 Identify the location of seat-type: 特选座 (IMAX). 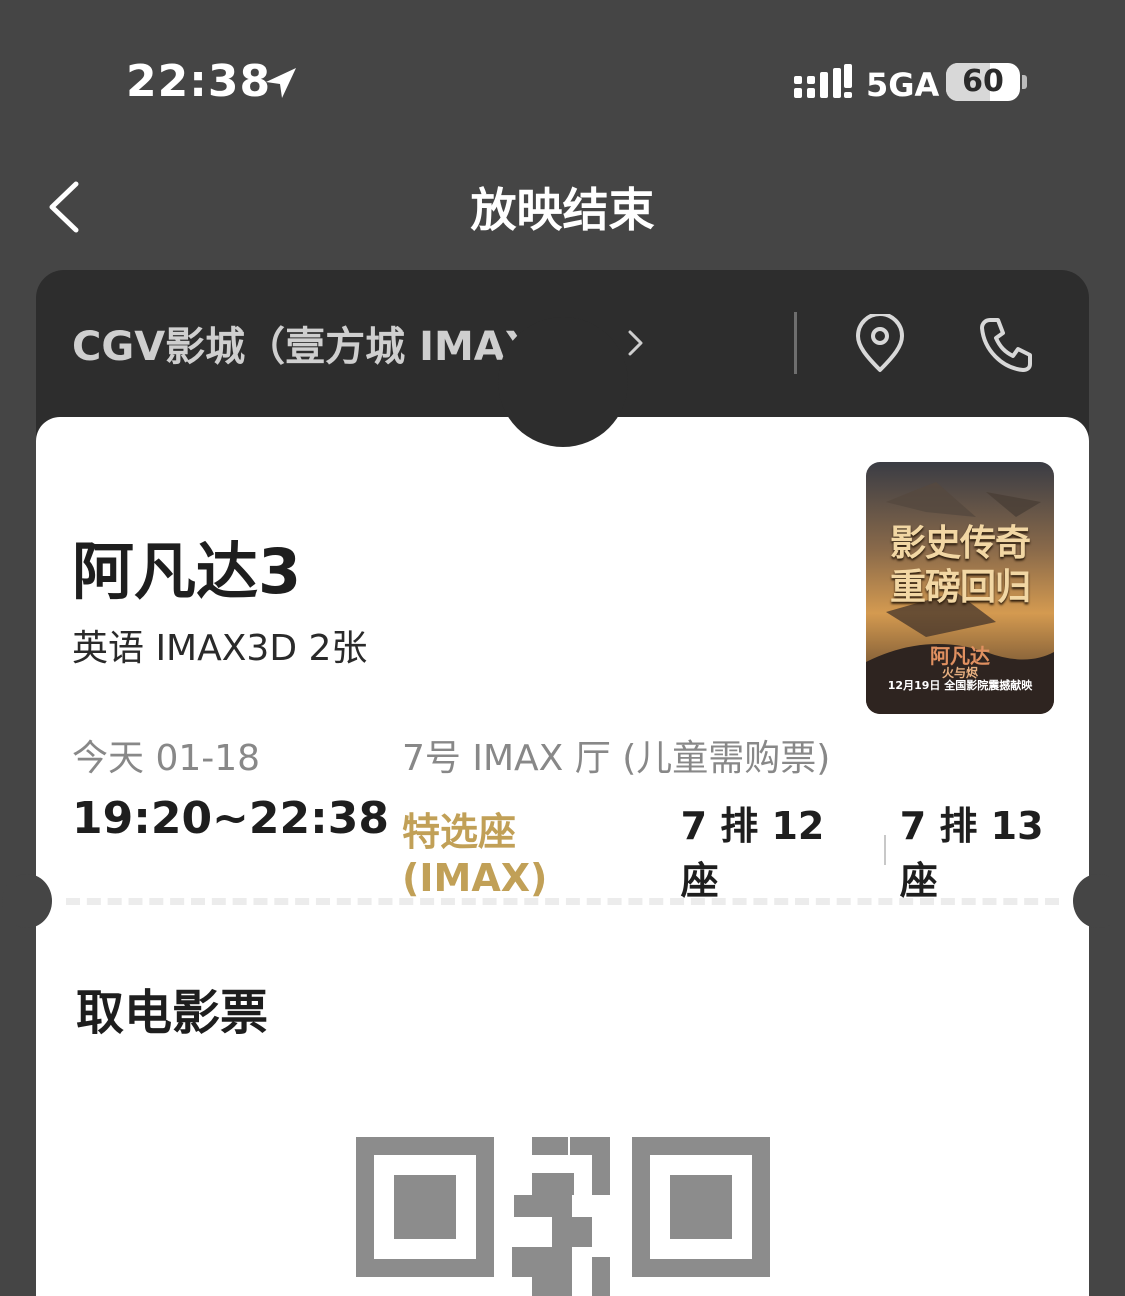
(475, 854).